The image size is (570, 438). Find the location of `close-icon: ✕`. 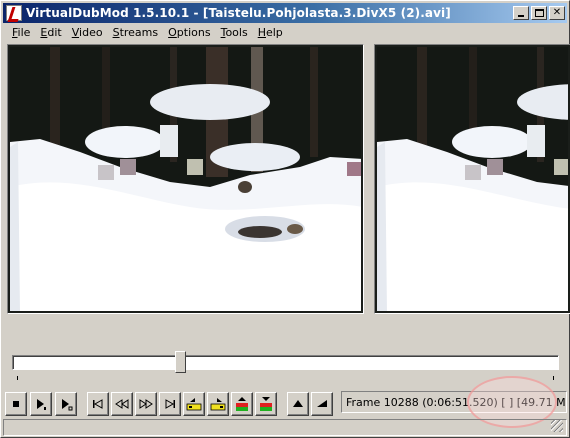

close-icon: ✕ is located at coordinates (557, 12).